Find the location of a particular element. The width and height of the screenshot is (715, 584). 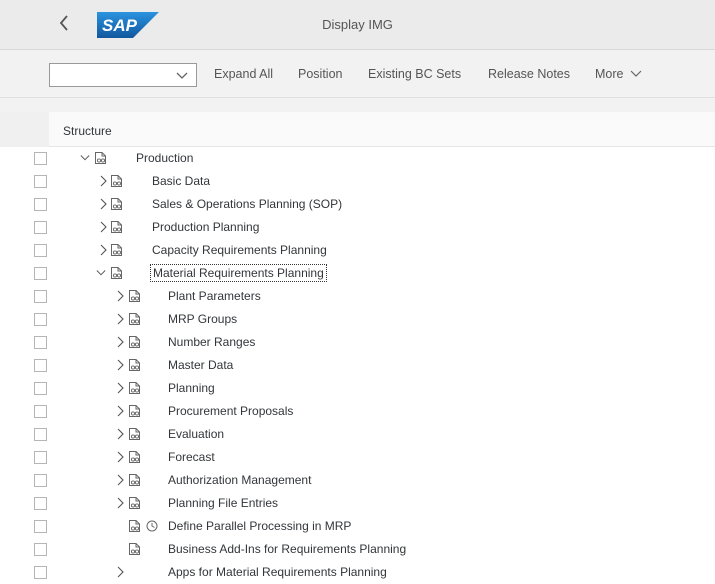

tree-node-label: Production is located at coordinates (164, 158).